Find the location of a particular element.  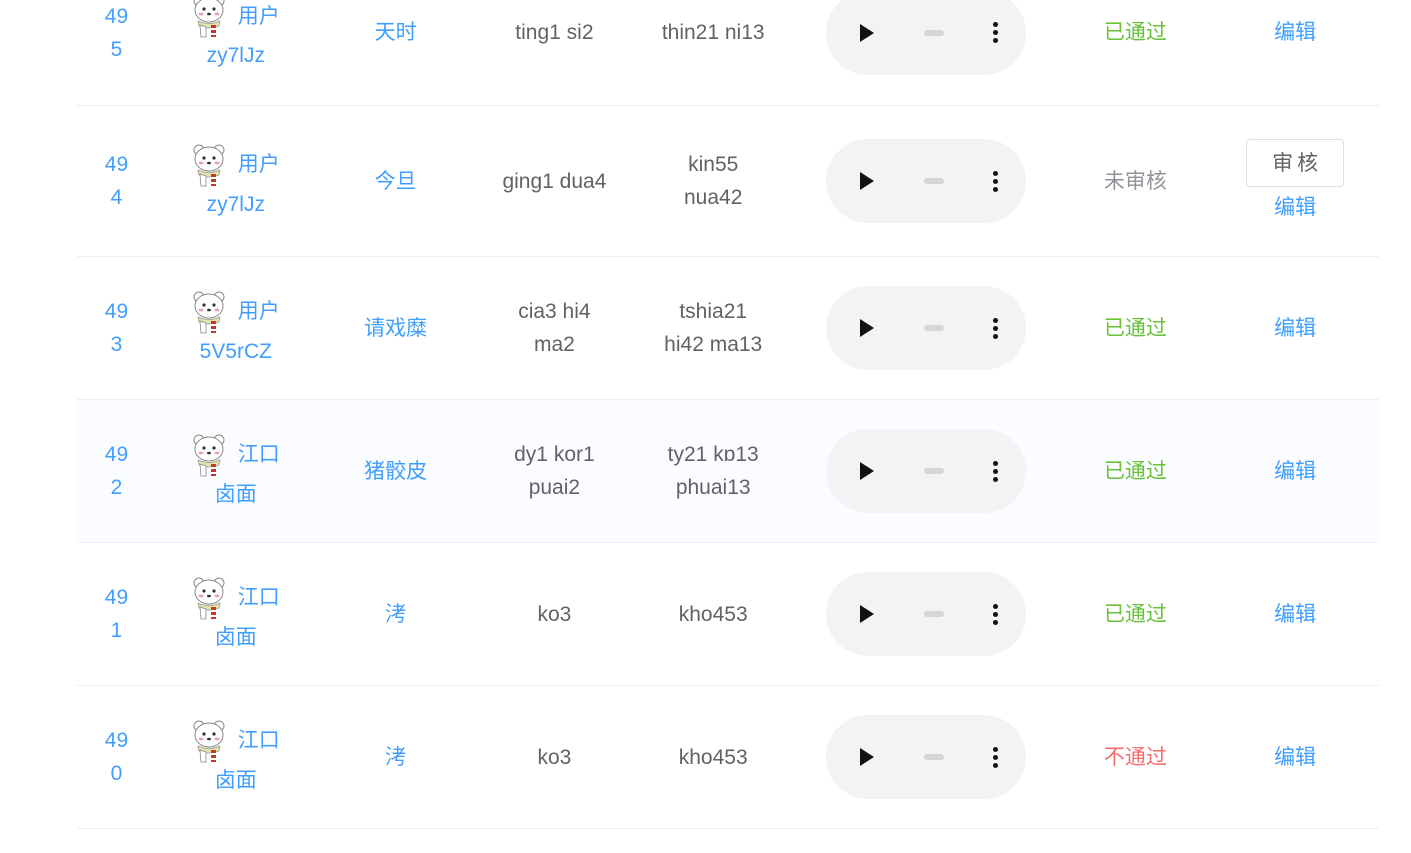

romanization-cell: thin21 ni13 is located at coordinates (713, 32).